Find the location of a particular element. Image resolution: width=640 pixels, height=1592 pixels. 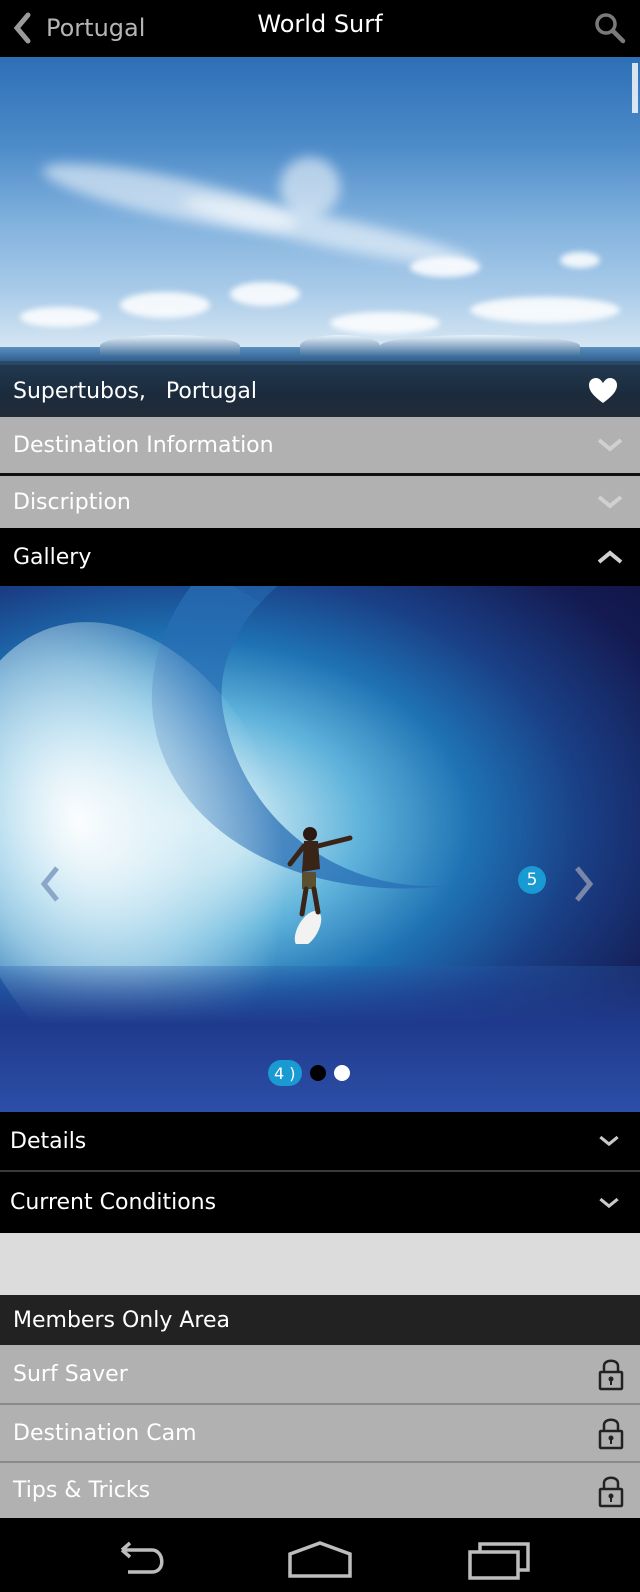

surf-saver-row: Surf Saver is located at coordinates (320, 1374).